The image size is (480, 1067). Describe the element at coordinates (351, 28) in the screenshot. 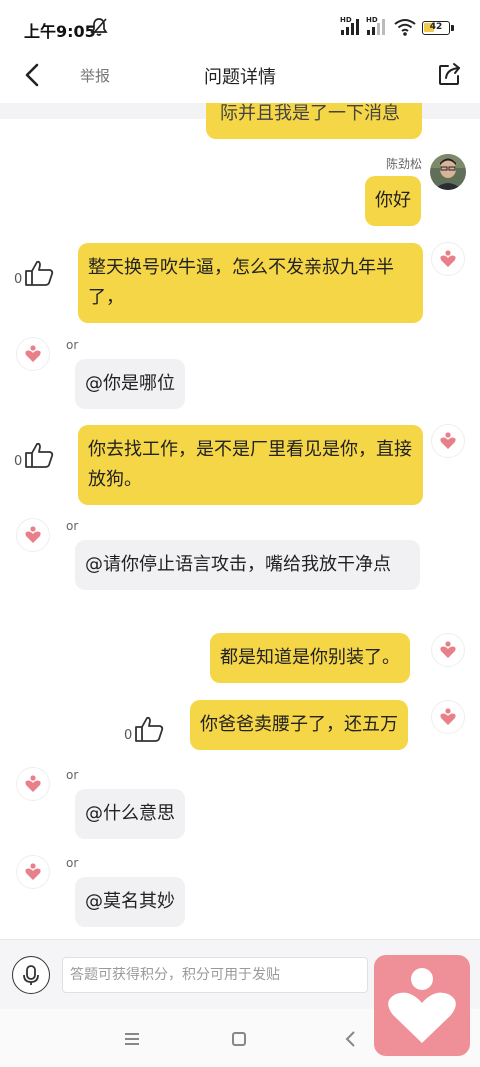

I see `signal-strength-1: HD` at that location.